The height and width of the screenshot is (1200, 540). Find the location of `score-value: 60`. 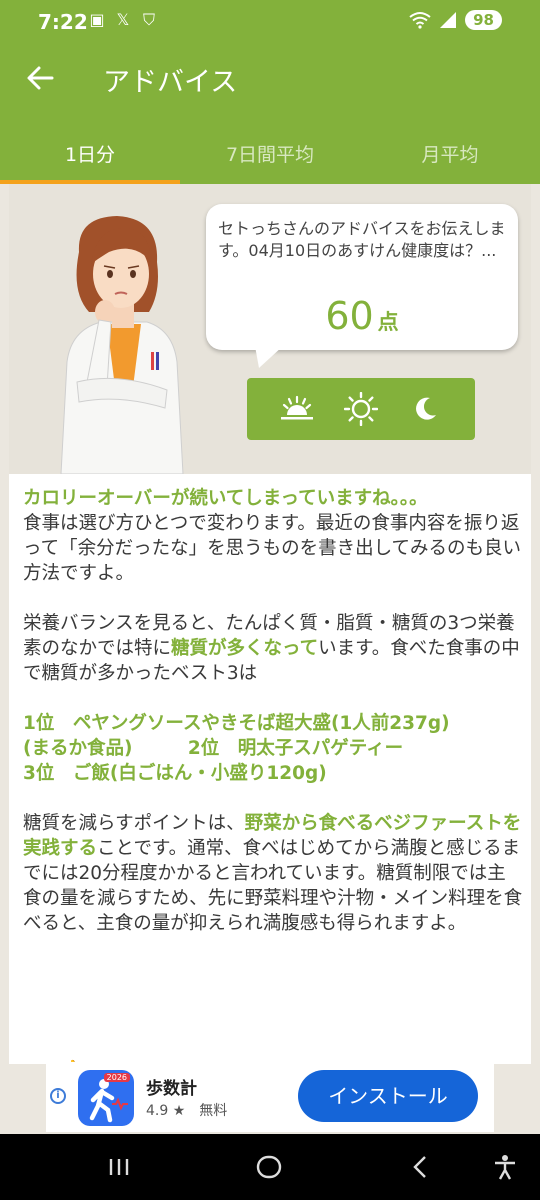

score-value: 60 is located at coordinates (349, 316).